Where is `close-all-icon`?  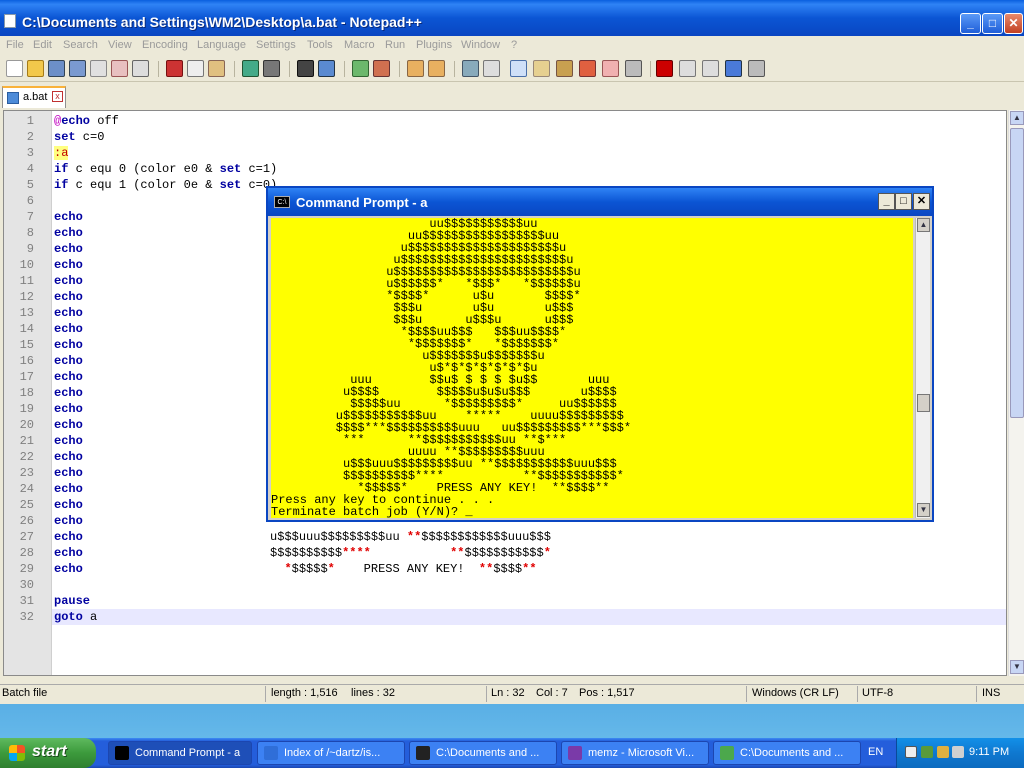 close-all-icon is located at coordinates (119, 68).